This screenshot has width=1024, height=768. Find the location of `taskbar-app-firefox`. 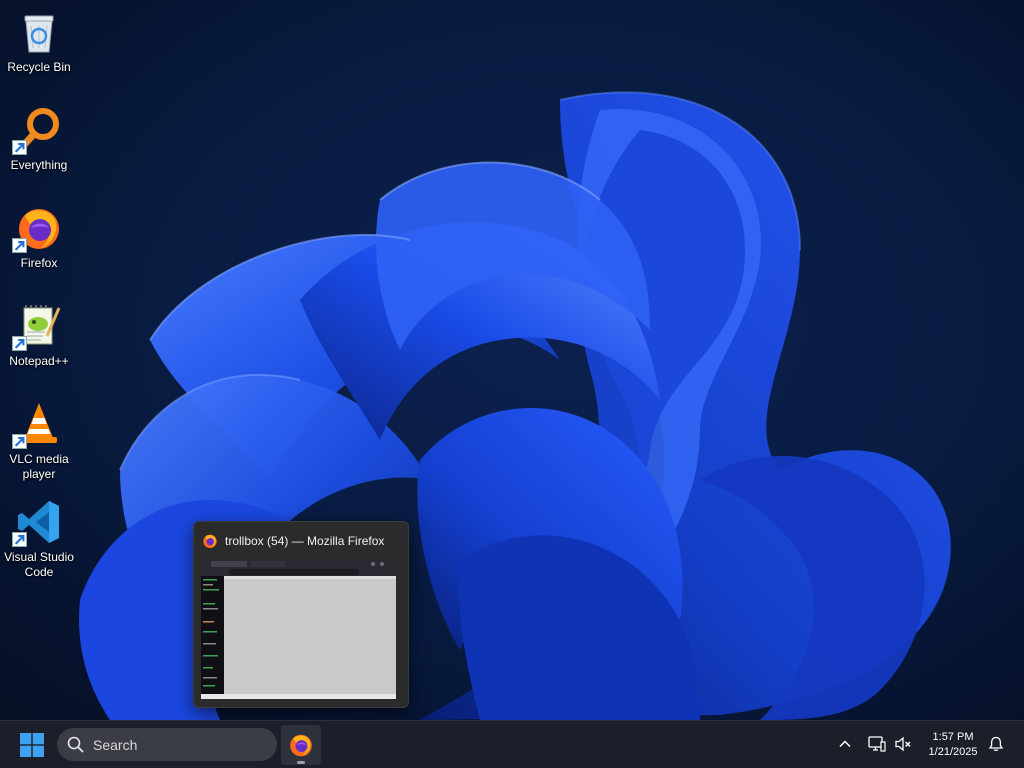

taskbar-app-firefox is located at coordinates (301, 745).